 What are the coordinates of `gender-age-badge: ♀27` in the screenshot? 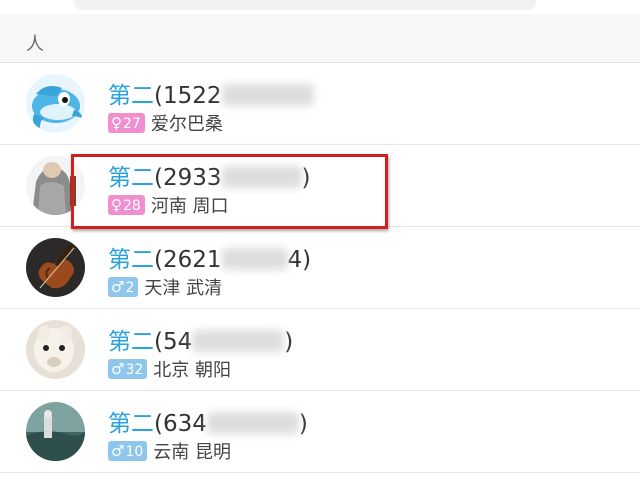 It's located at (126, 123).